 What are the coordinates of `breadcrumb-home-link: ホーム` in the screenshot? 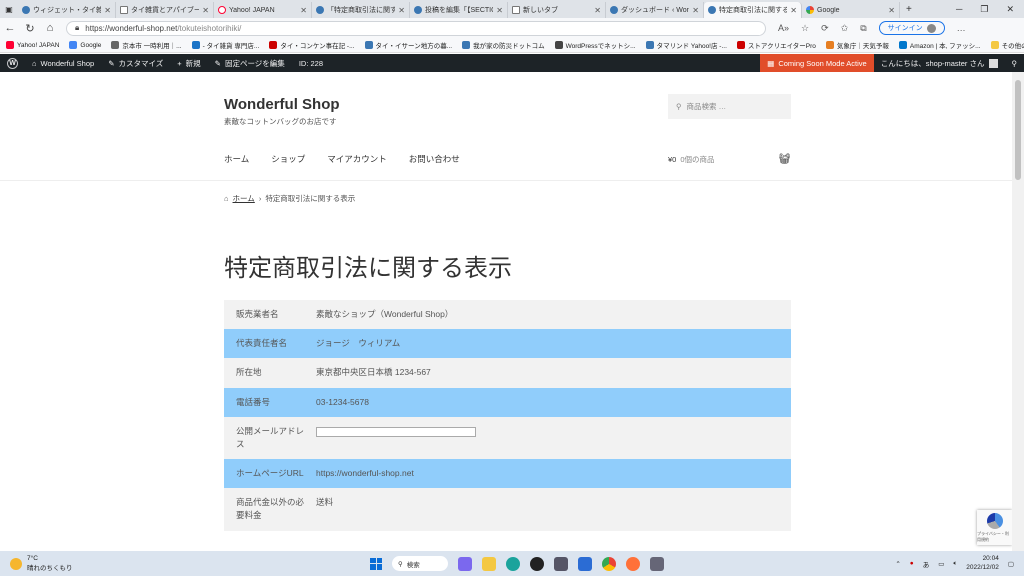 It's located at (244, 198).